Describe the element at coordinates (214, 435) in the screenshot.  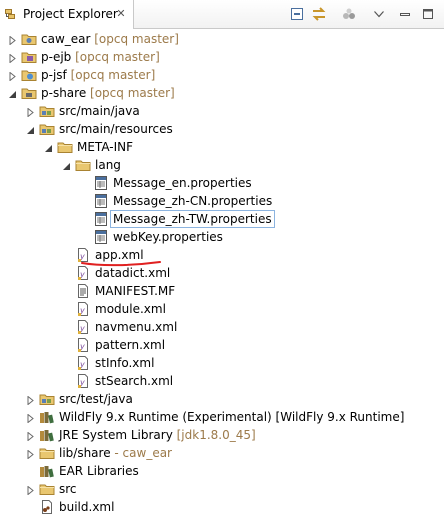
I see `tree-item-decoration: [jdk1.8.0_45]` at that location.